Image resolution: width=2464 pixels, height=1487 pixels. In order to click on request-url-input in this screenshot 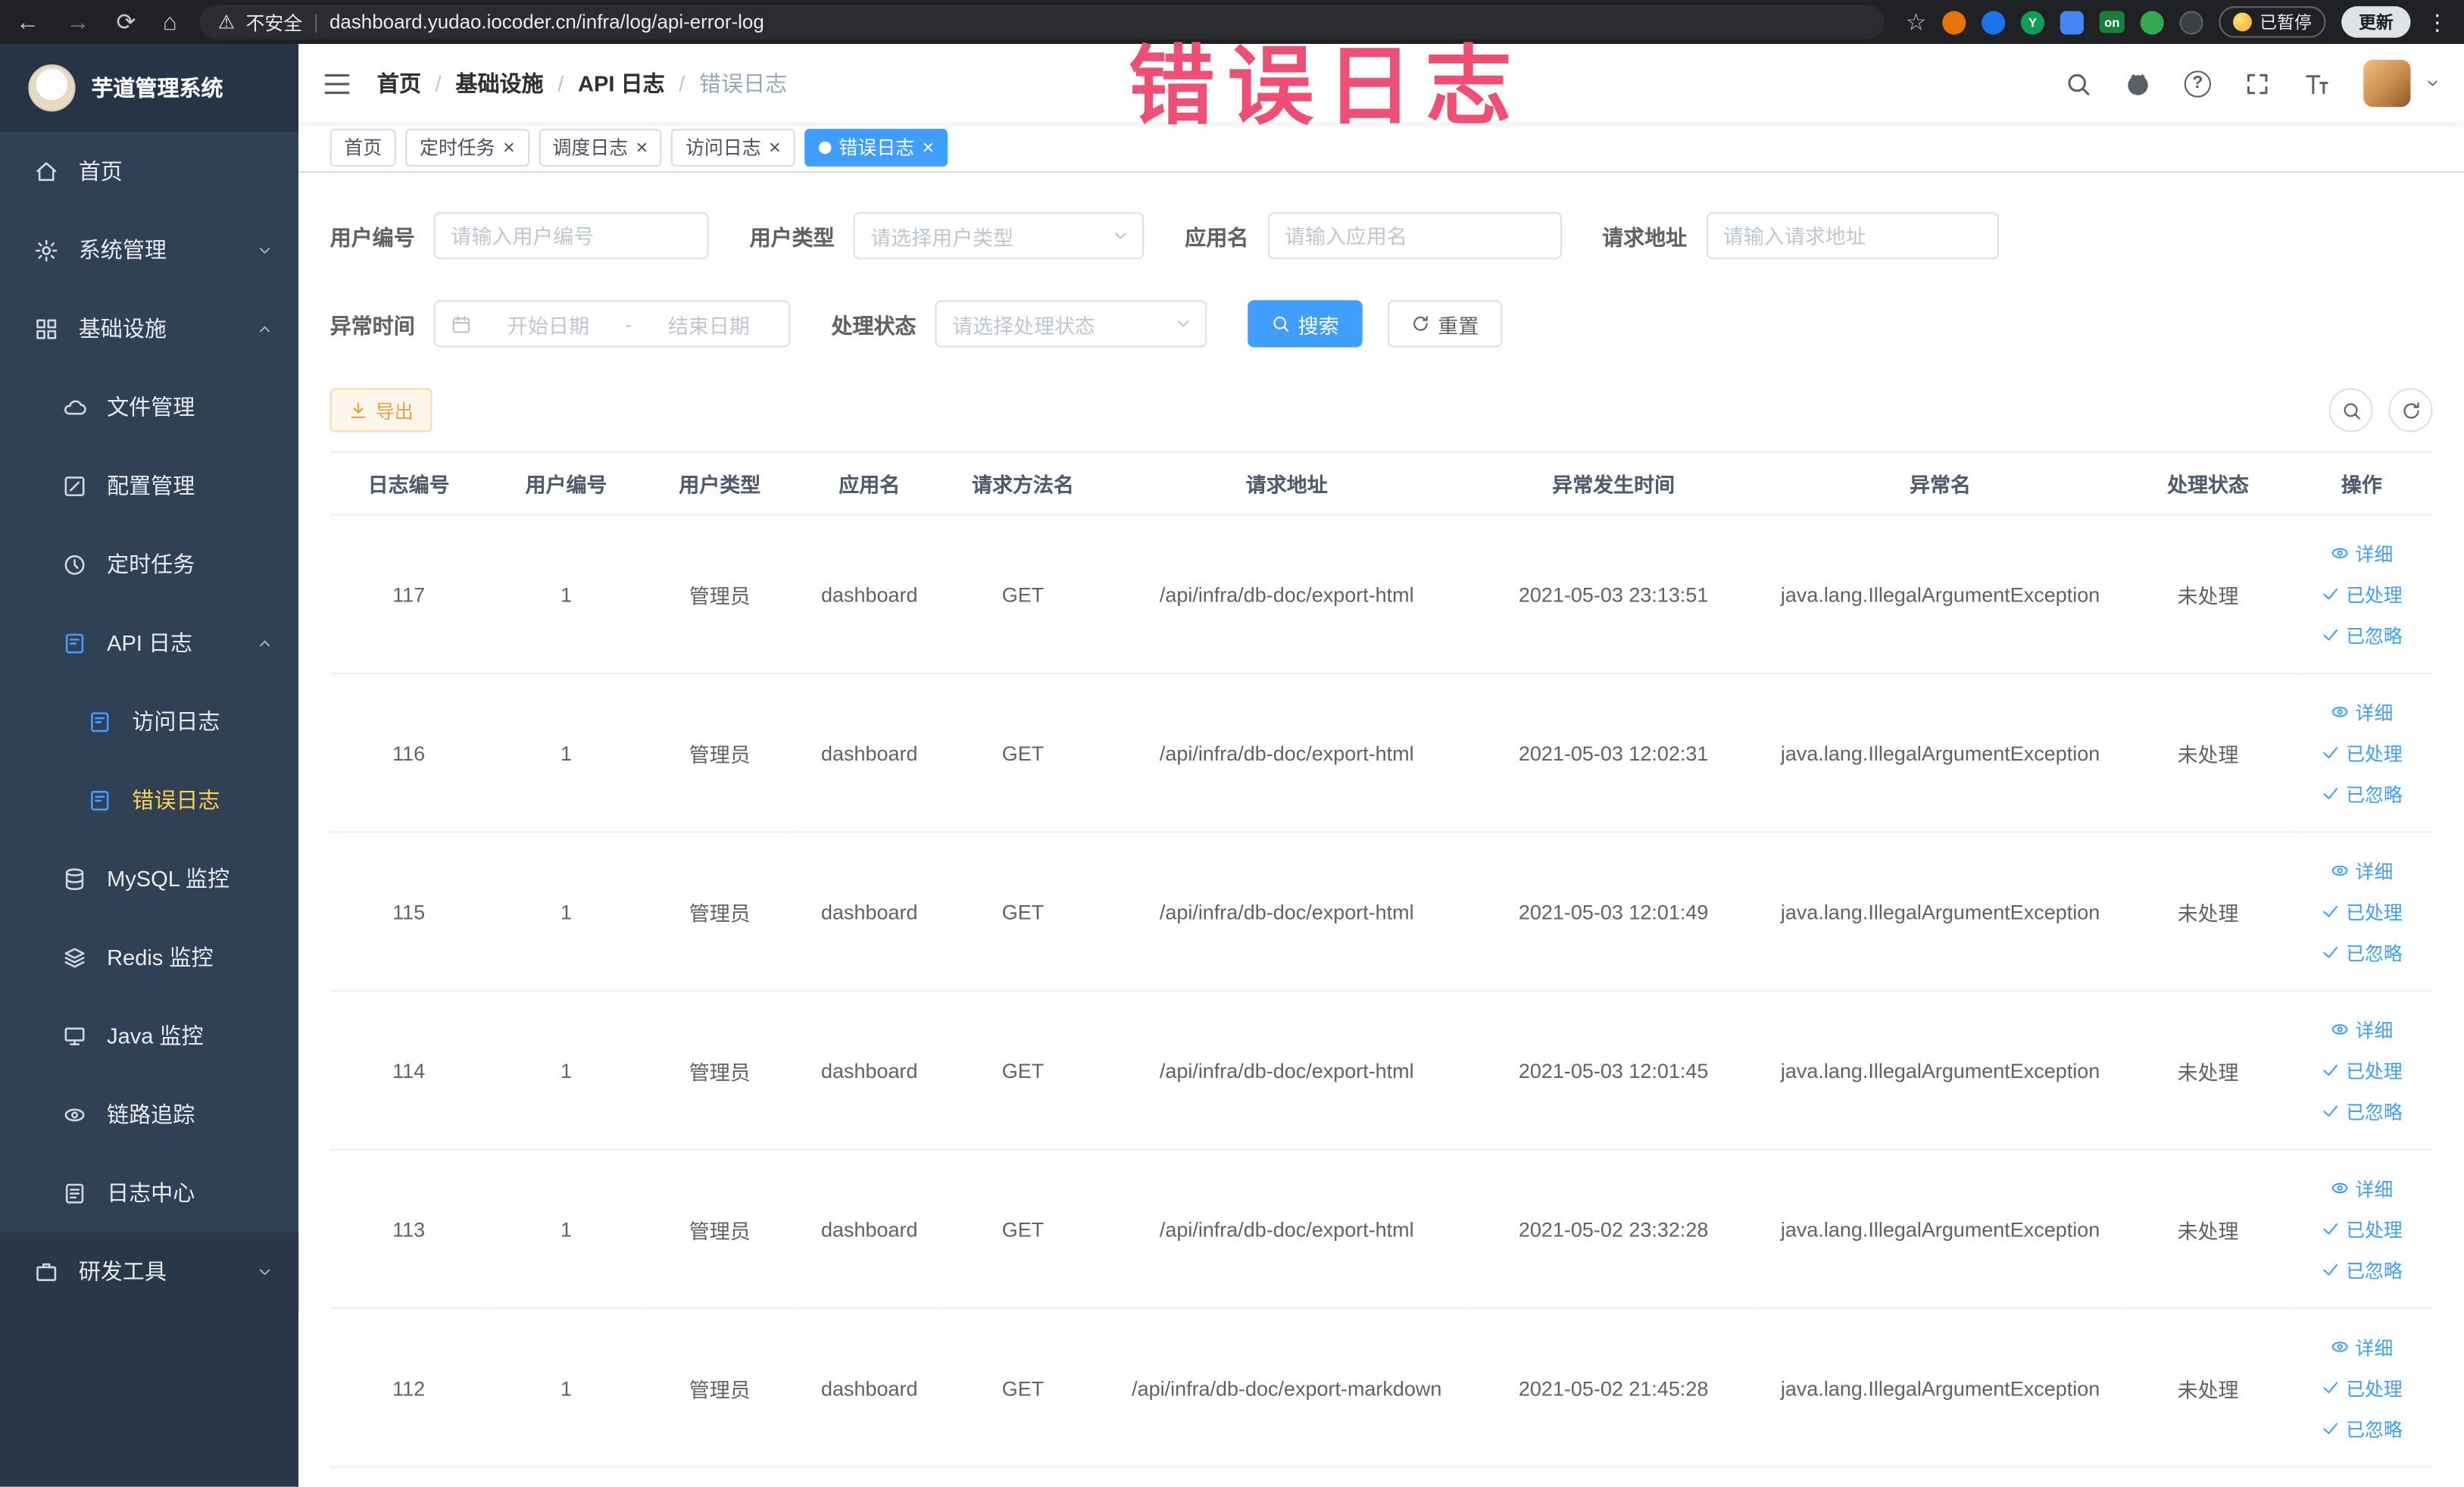, I will do `click(1852, 236)`.